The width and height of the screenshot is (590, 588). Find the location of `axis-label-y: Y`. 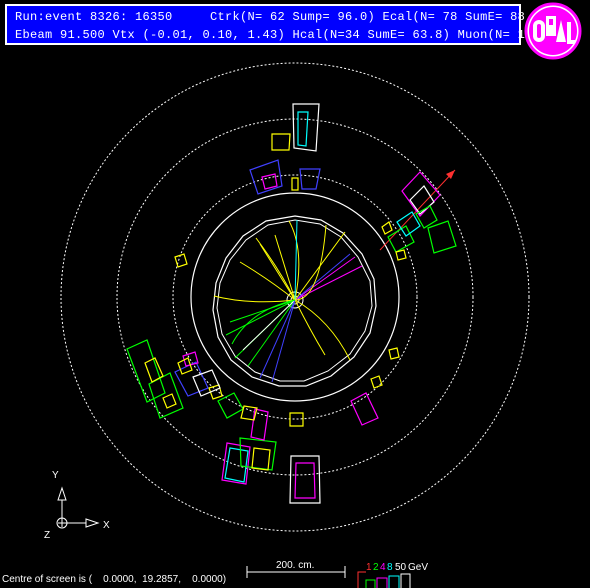

axis-label-y: Y is located at coordinates (55, 475).